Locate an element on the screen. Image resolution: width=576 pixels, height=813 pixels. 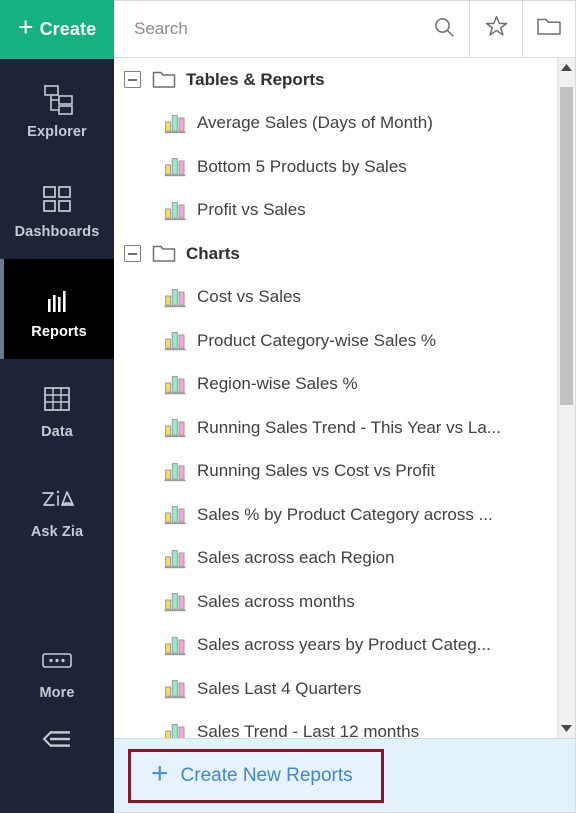
sidebar-item-label: Explorer is located at coordinates (57, 131).